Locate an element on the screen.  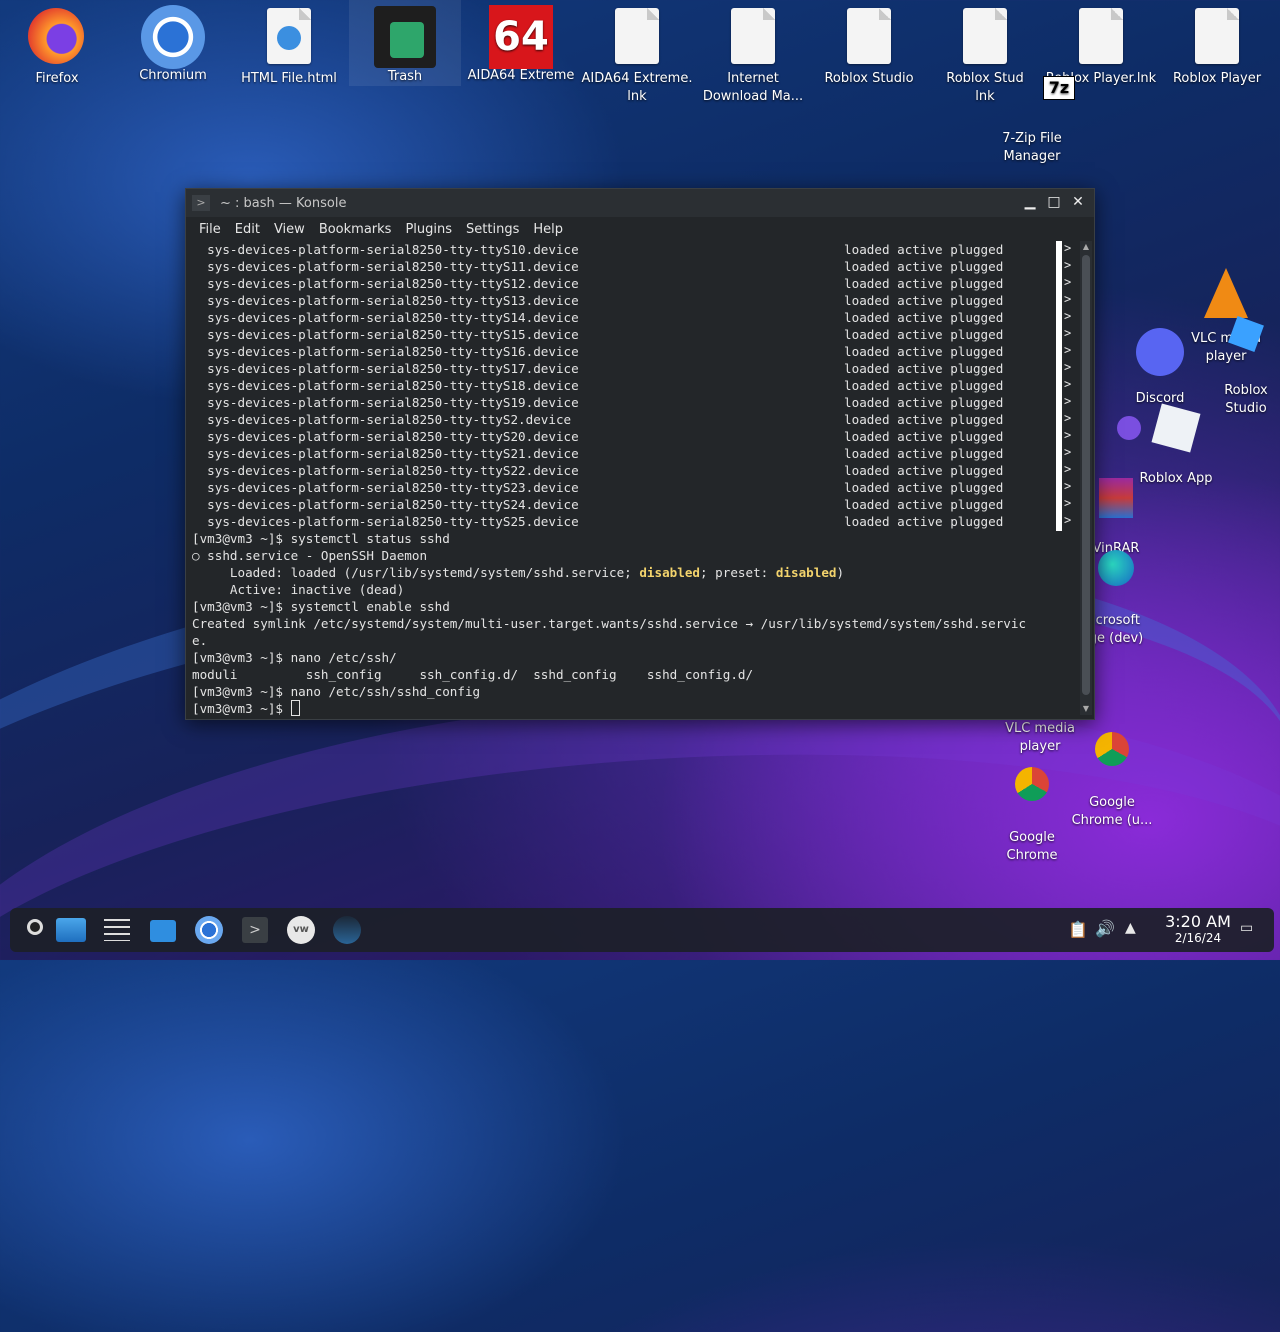
close-button: ✕ is located at coordinates (1078, 202).